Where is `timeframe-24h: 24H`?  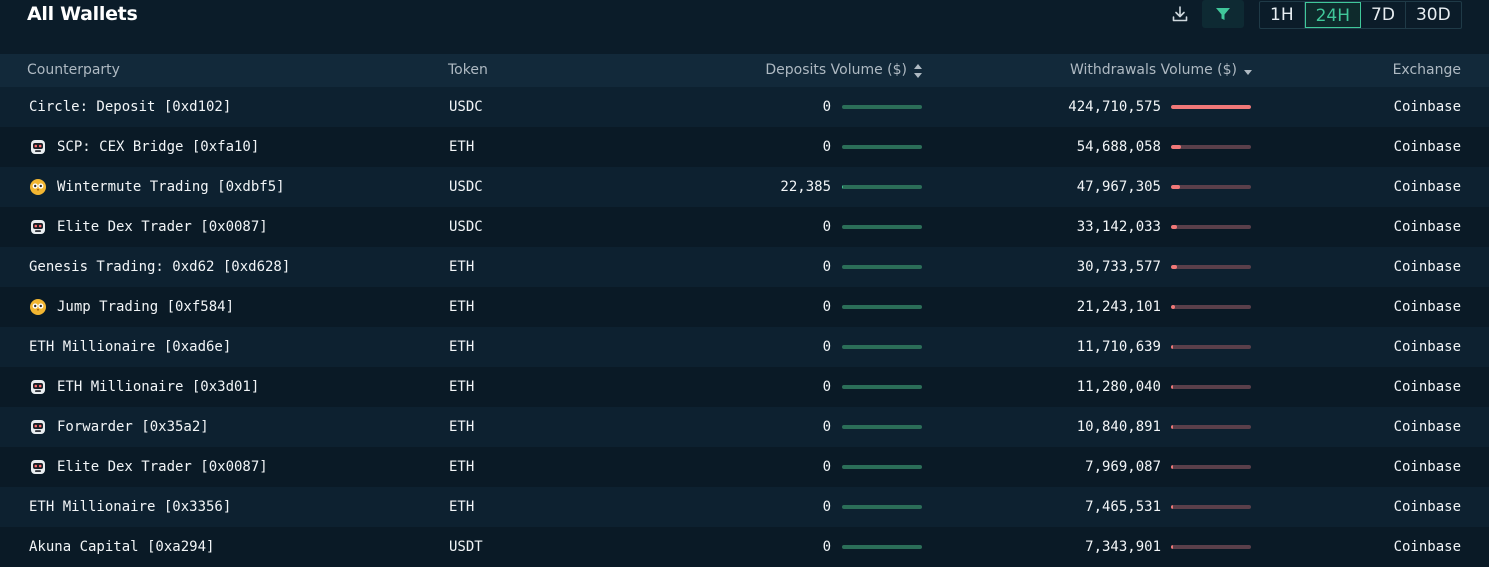
timeframe-24h: 24H is located at coordinates (1333, 15).